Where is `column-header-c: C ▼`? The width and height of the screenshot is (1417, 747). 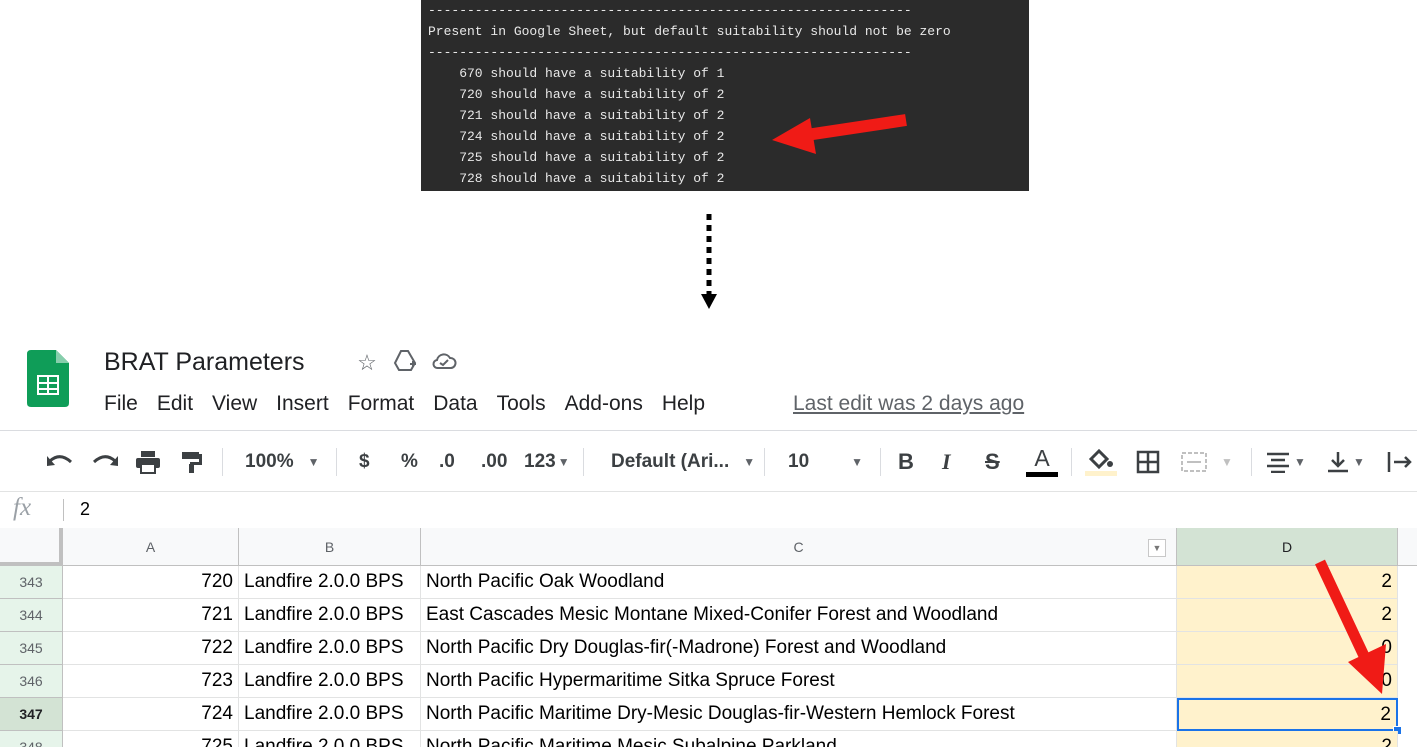 column-header-c: C ▼ is located at coordinates (799, 547).